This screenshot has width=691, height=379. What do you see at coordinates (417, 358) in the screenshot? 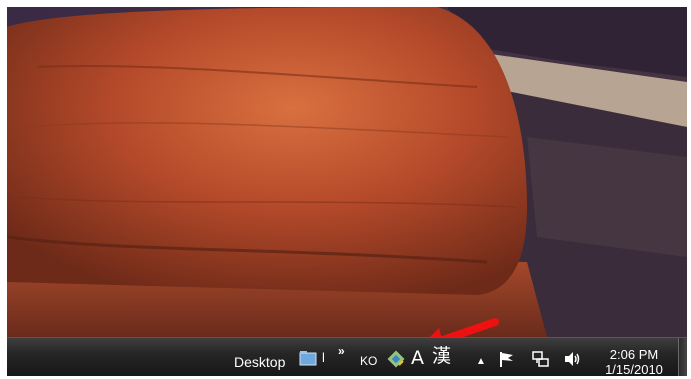
I see `ime-mode-indicator: A` at bounding box center [417, 358].